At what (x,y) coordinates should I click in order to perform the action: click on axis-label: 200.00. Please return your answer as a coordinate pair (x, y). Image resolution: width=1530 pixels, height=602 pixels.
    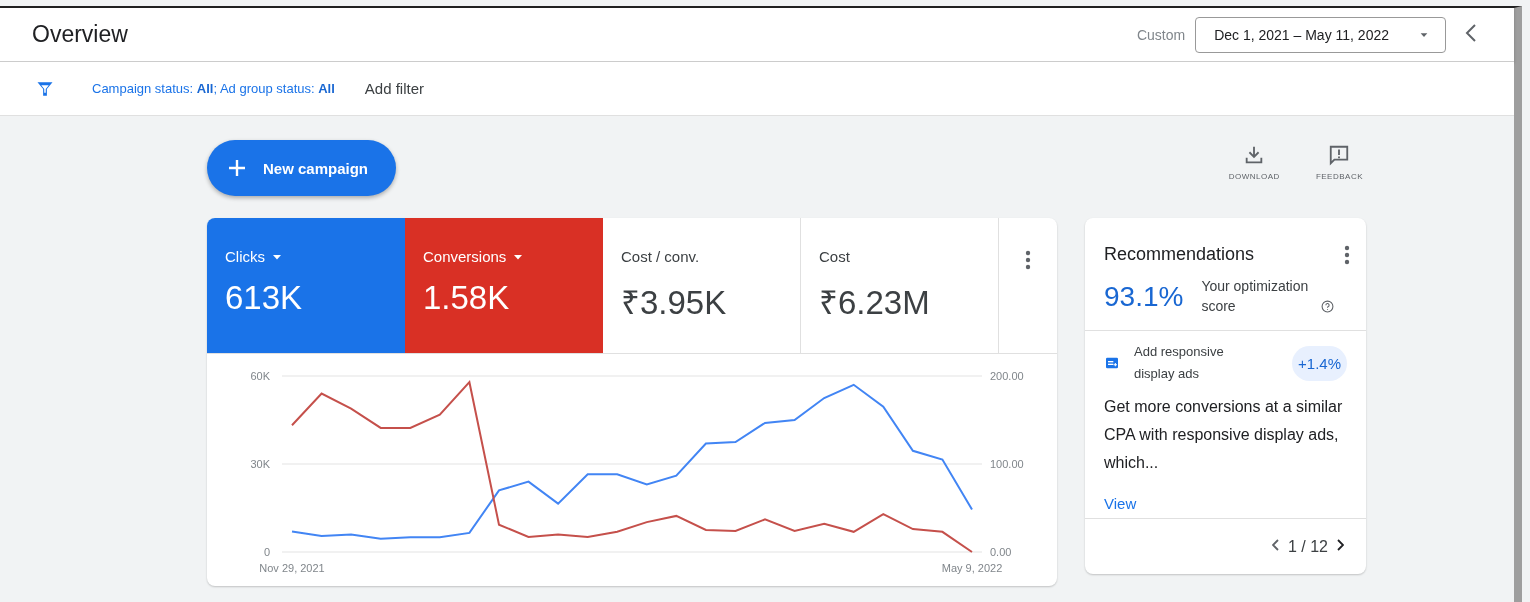
    Looking at the image, I should click on (1007, 376).